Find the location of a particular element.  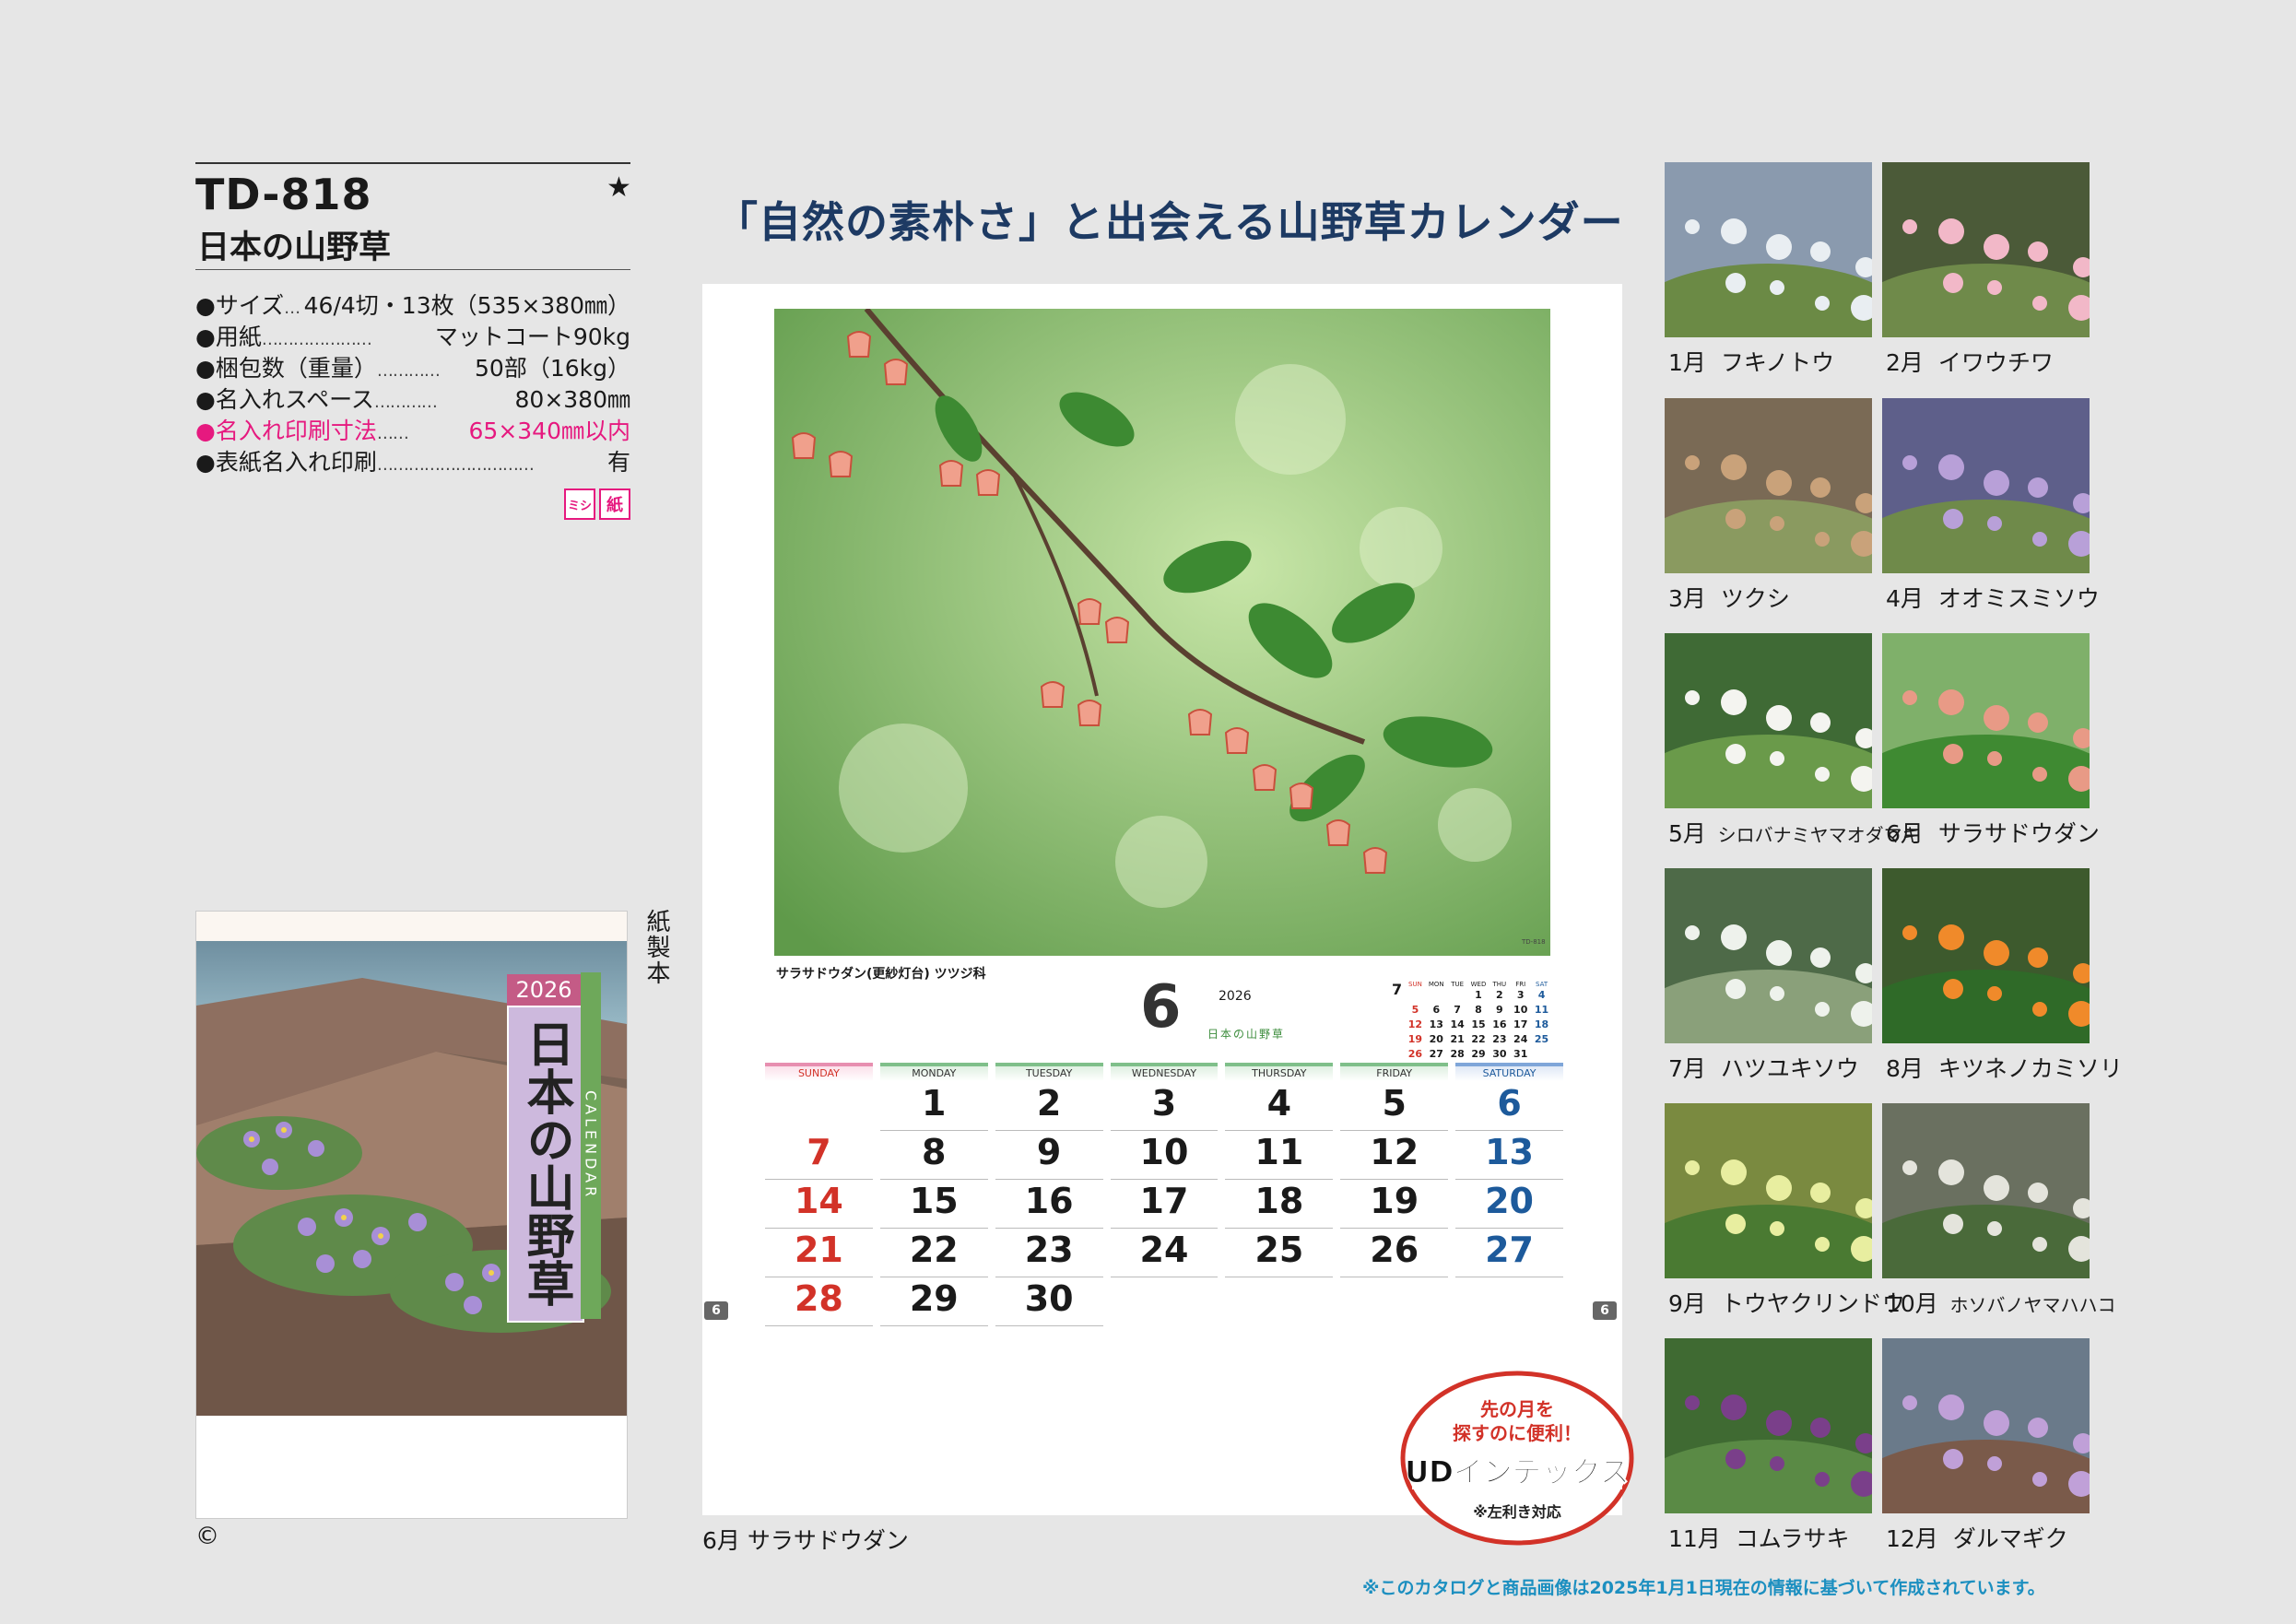

day-cell: 6 is located at coordinates (1509, 1106).